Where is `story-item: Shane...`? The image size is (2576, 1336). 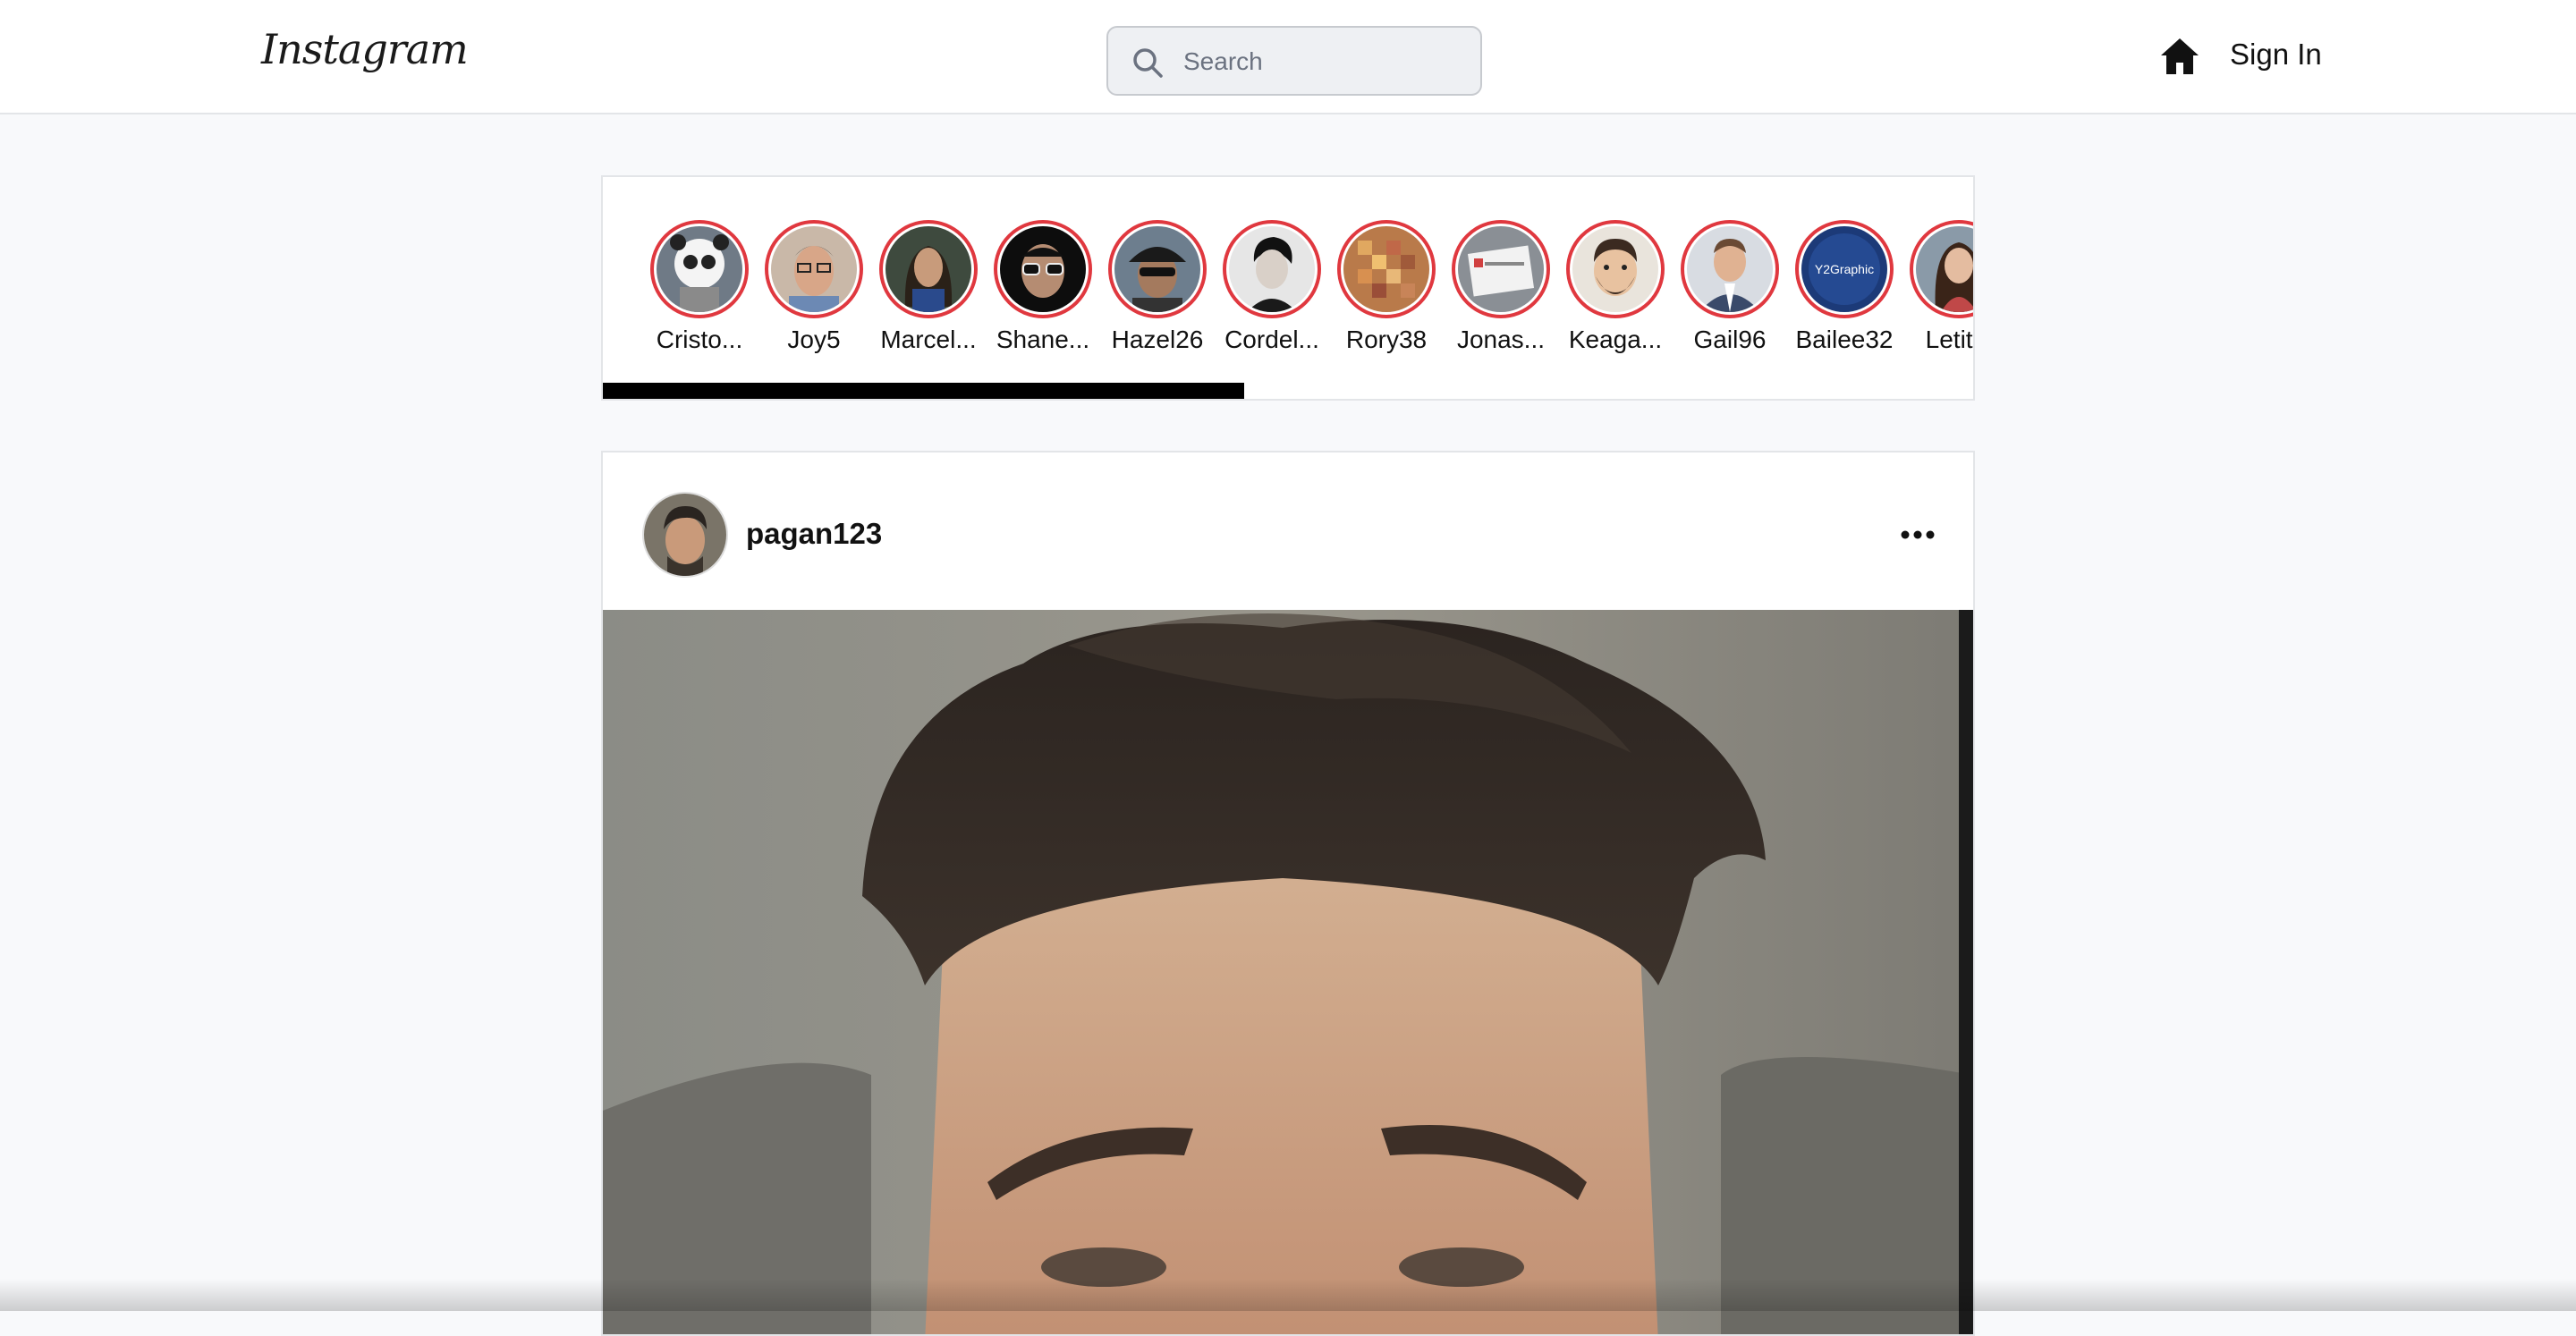 story-item: Shane... is located at coordinates (1043, 287).